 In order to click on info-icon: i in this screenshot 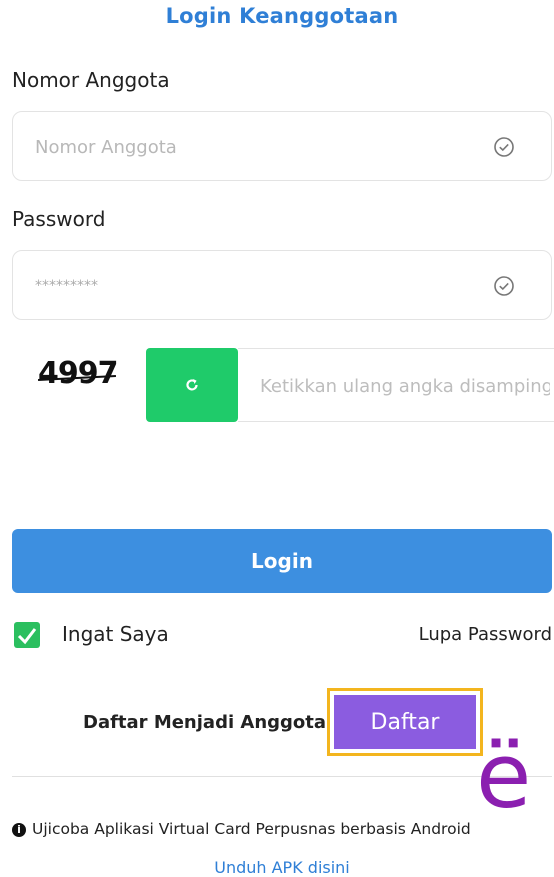, I will do `click(19, 829)`.